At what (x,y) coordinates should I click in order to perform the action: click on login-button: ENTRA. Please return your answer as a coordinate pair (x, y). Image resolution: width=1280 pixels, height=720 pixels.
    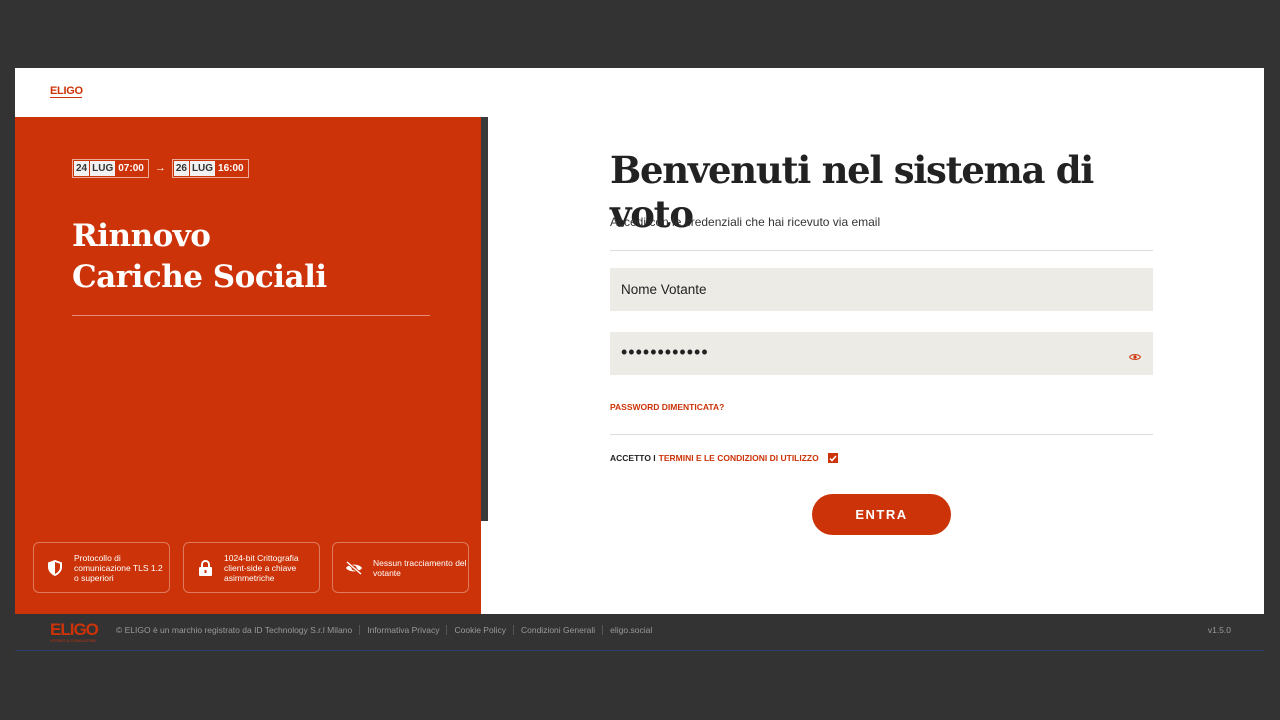
    Looking at the image, I should click on (881, 514).